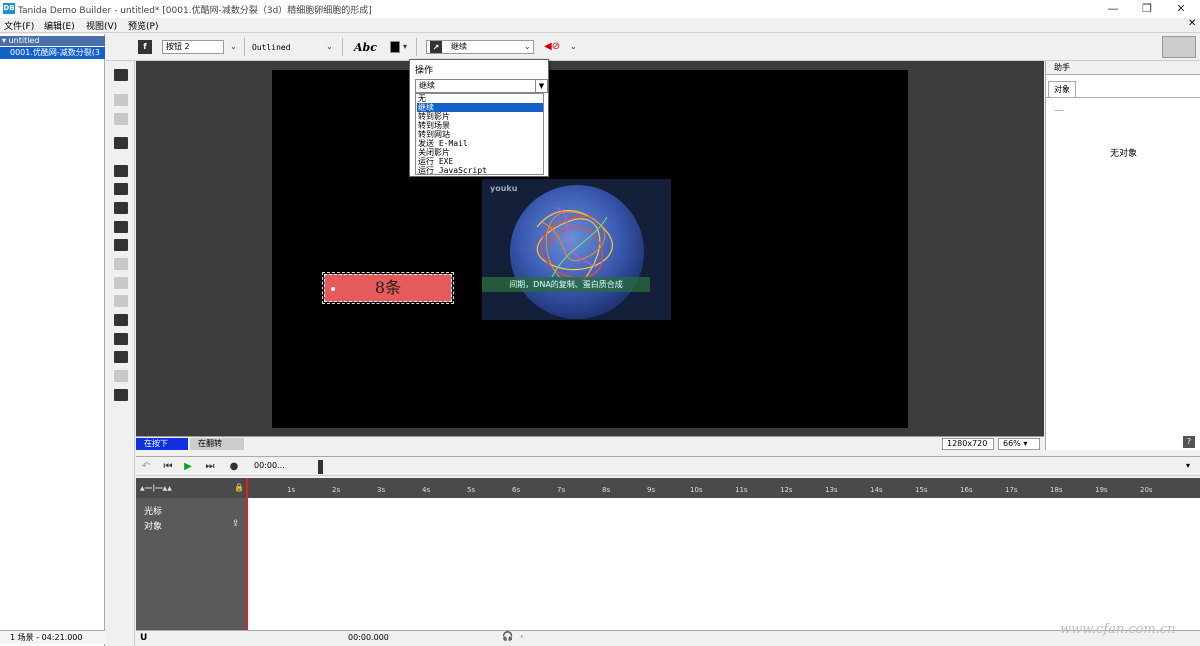  What do you see at coordinates (291, 490) in the screenshot?
I see `tick-label: 1s` at bounding box center [291, 490].